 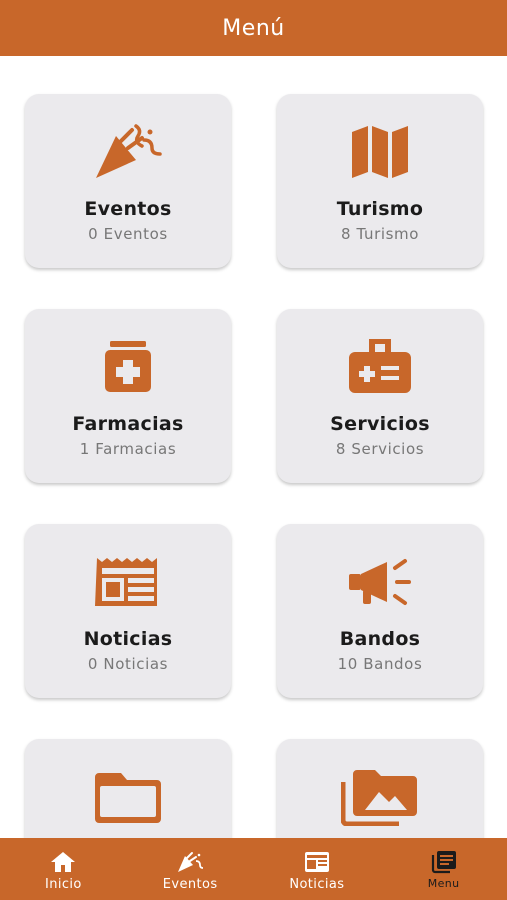 I want to click on card-title: Noticias, so click(x=128, y=639).